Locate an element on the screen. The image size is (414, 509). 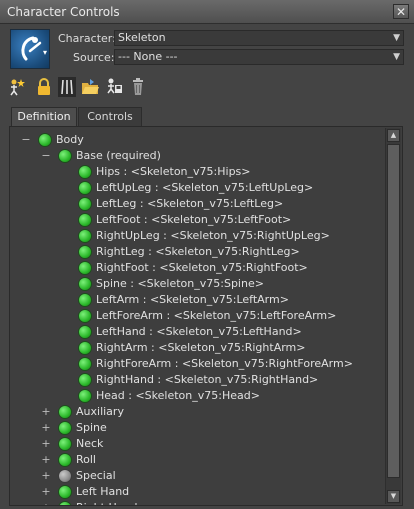
tree-item-bone: LeftFoot : <Skeleton_v75:LeftFoot> is located at coordinates (197, 220).